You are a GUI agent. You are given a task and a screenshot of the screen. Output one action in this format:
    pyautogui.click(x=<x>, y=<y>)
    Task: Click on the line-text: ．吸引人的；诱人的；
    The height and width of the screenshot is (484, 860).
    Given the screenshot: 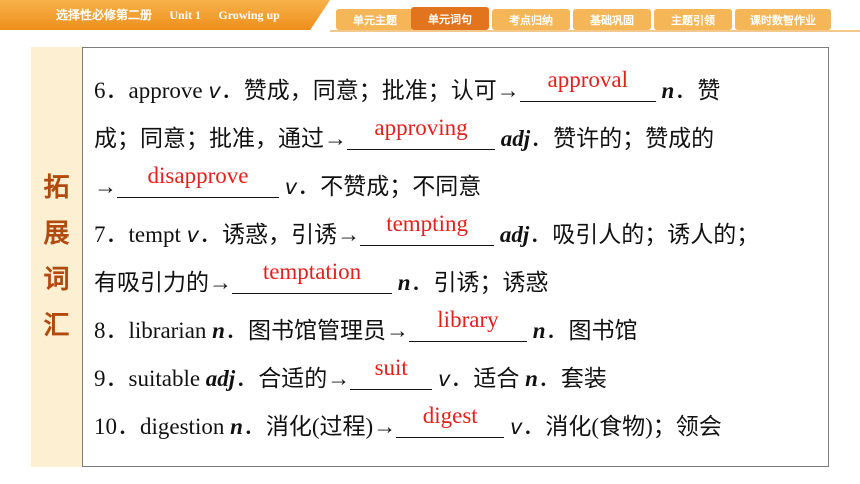 What is the action you would take?
    pyautogui.click(x=644, y=234)
    